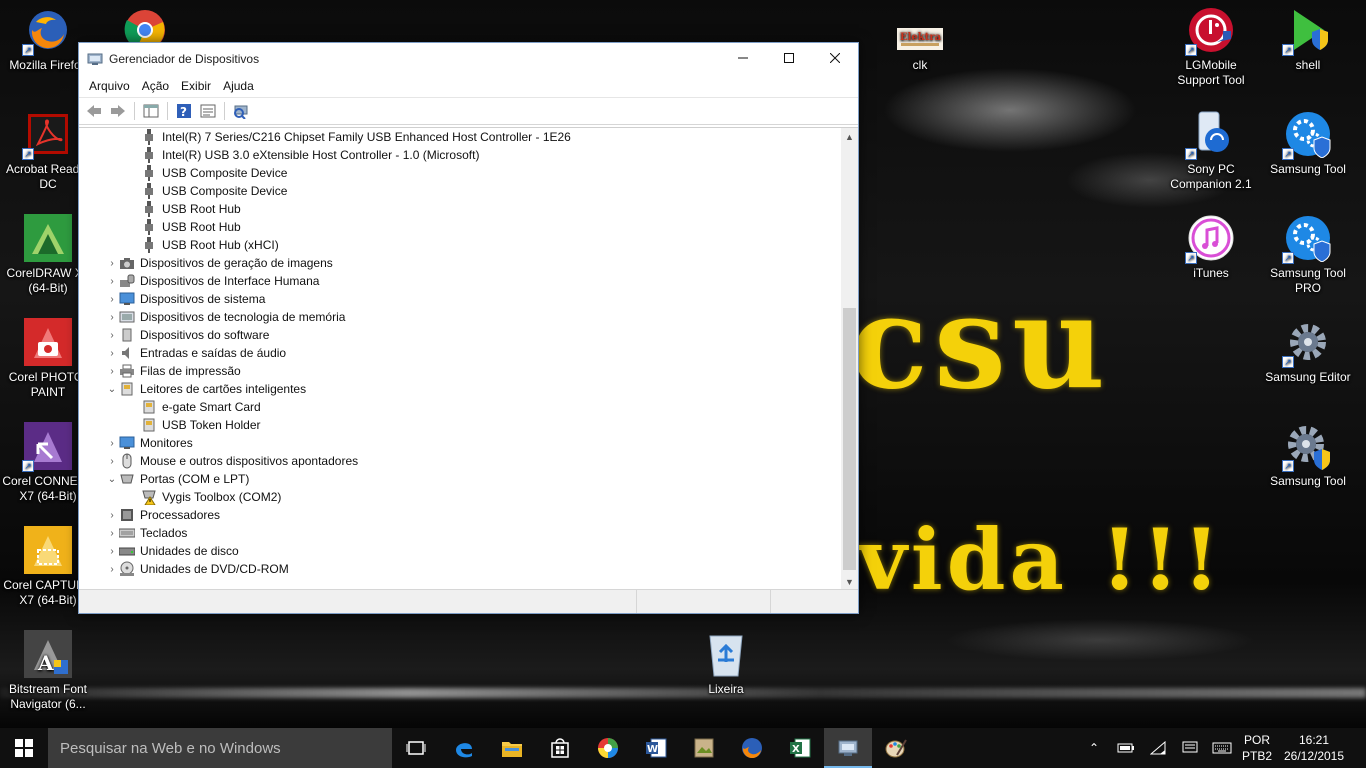  What do you see at coordinates (196, 86) in the screenshot?
I see `menu-exibir: Exibir` at bounding box center [196, 86].